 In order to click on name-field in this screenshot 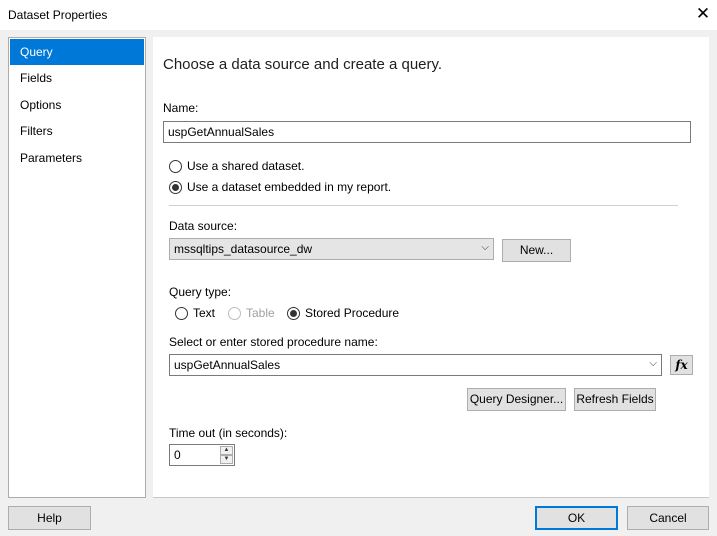, I will do `click(427, 132)`.